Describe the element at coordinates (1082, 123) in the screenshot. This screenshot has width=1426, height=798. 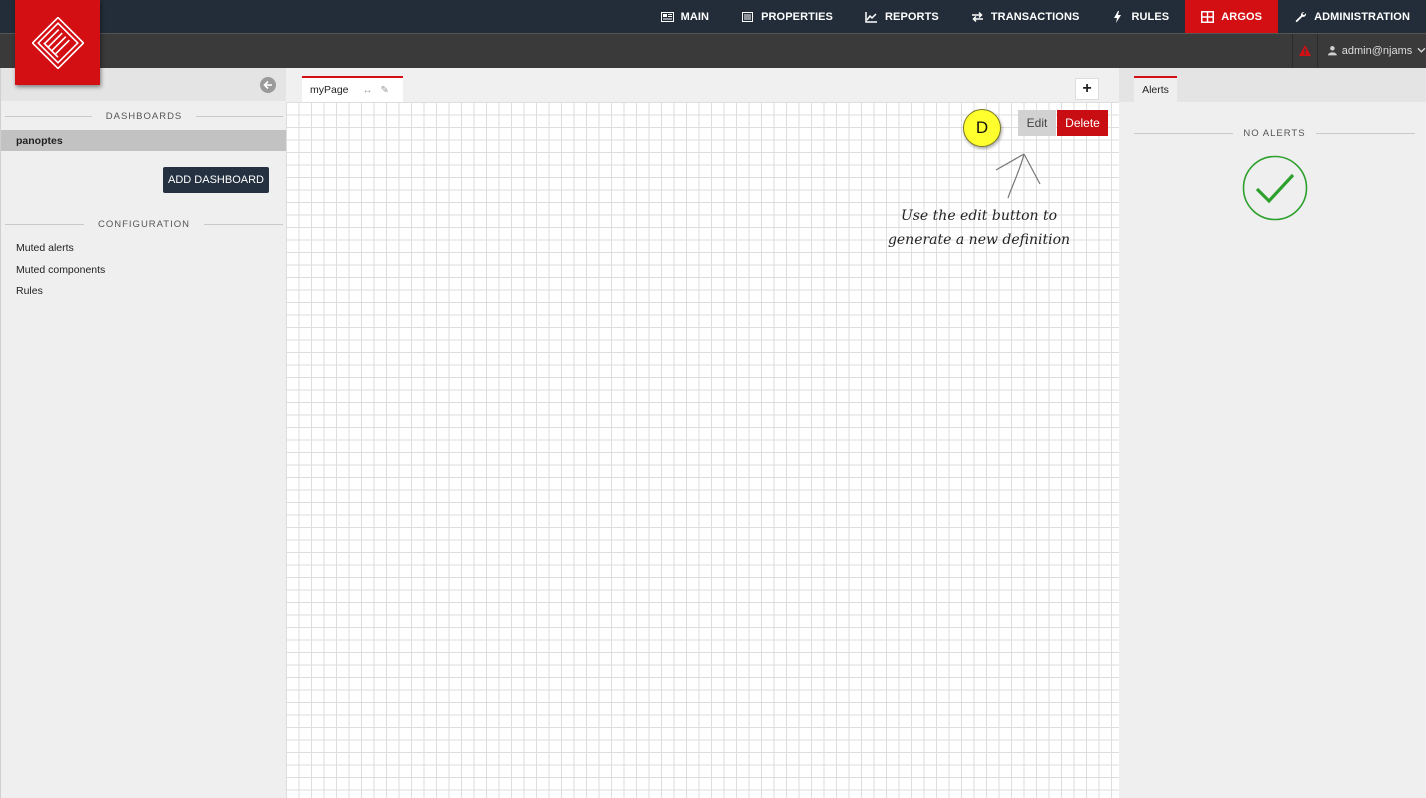
I see `delete-button: Delete` at that location.